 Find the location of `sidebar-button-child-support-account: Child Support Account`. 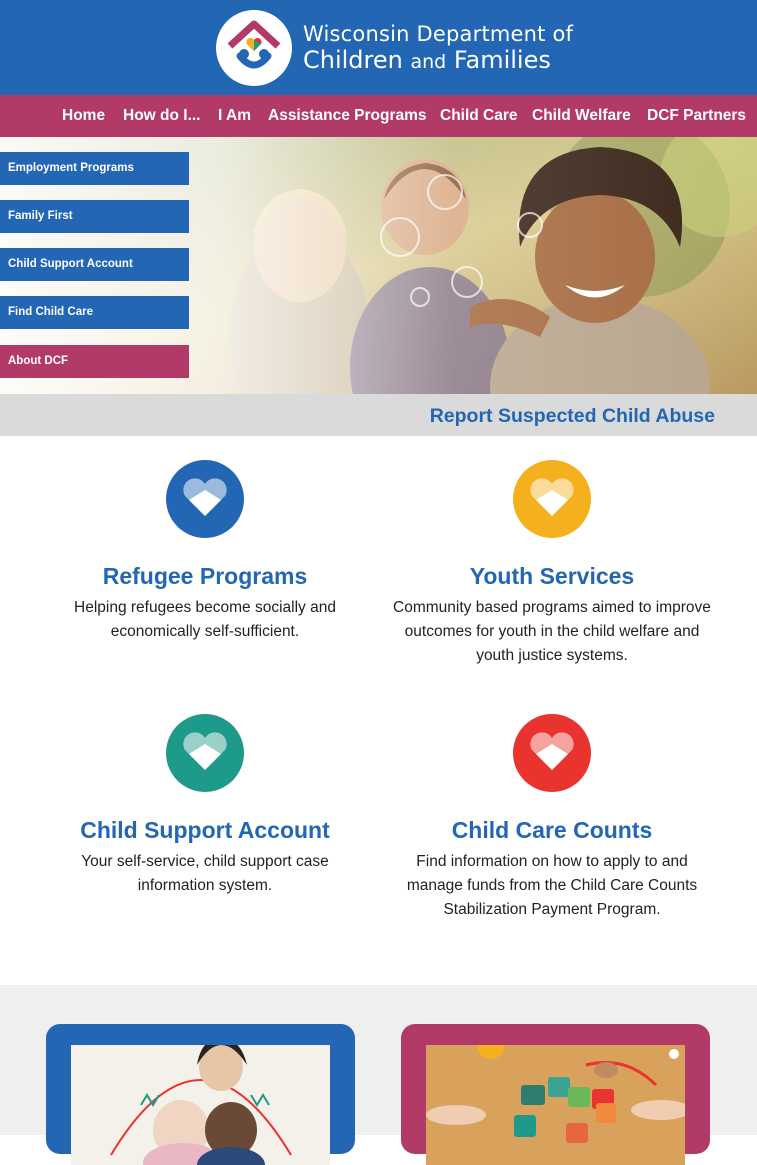

sidebar-button-child-support-account: Child Support Account is located at coordinates (94, 264).